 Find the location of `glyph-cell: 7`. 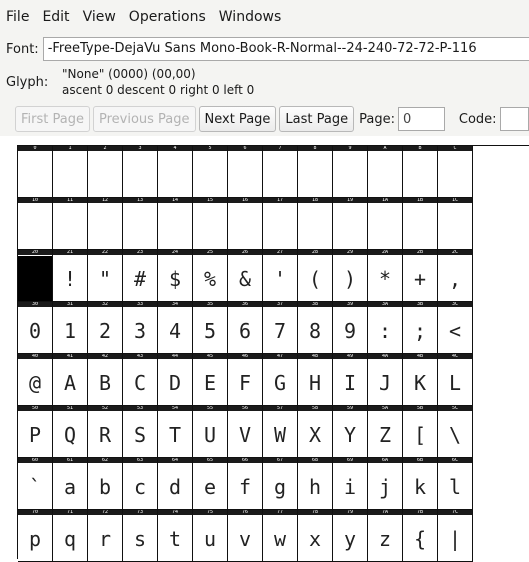

glyph-cell: 7 is located at coordinates (280, 172).